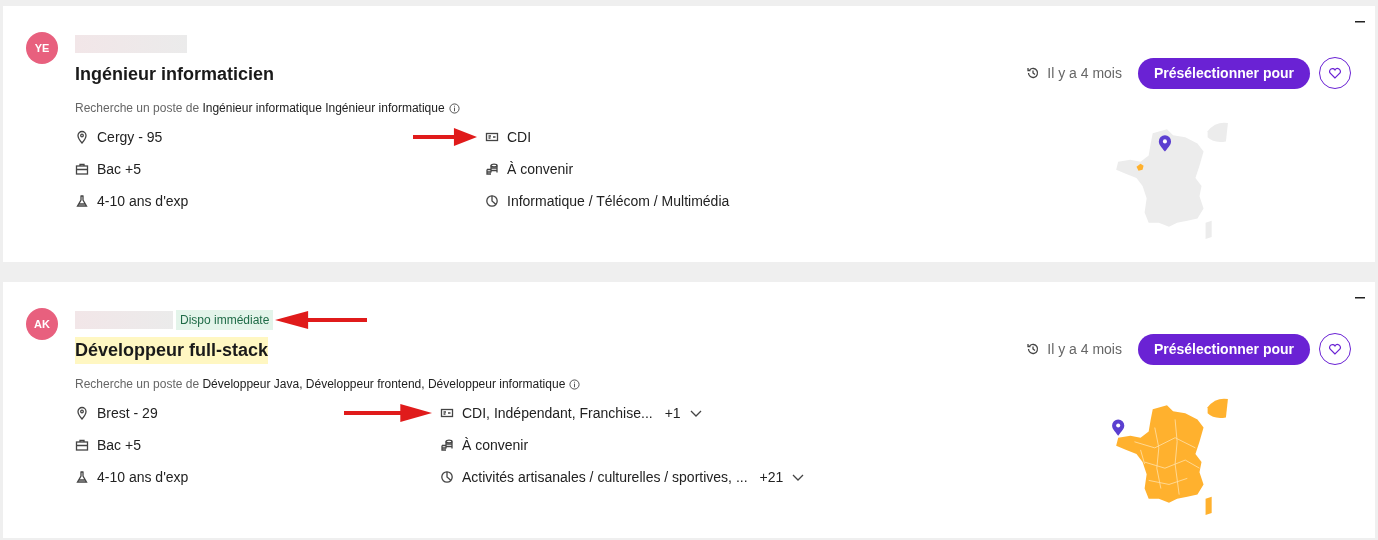 The width and height of the screenshot is (1378, 540). I want to click on search-text: Recherche un poste de Ingénieur informatique Ingénieur informatique, so click(260, 108).